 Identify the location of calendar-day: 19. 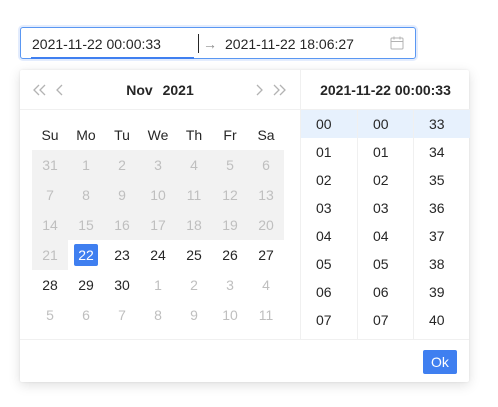
(230, 225).